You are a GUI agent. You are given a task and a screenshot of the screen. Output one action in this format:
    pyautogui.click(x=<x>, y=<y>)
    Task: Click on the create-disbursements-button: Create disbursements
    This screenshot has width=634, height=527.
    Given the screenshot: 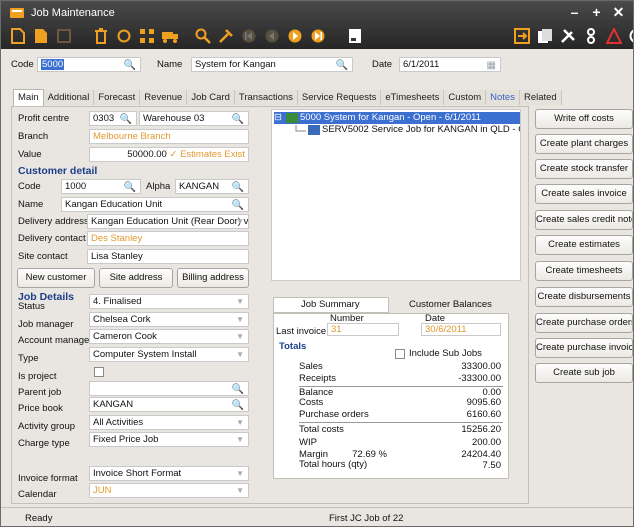 What is the action you would take?
    pyautogui.click(x=584, y=297)
    